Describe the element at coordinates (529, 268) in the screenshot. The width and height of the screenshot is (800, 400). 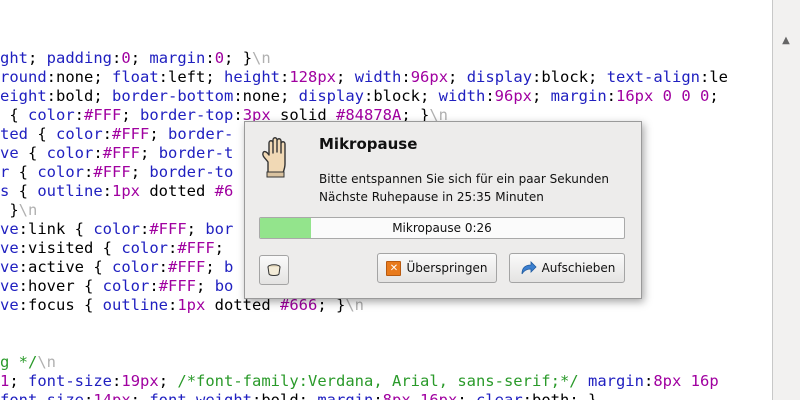
I see `postpone-arrow-icon` at that location.